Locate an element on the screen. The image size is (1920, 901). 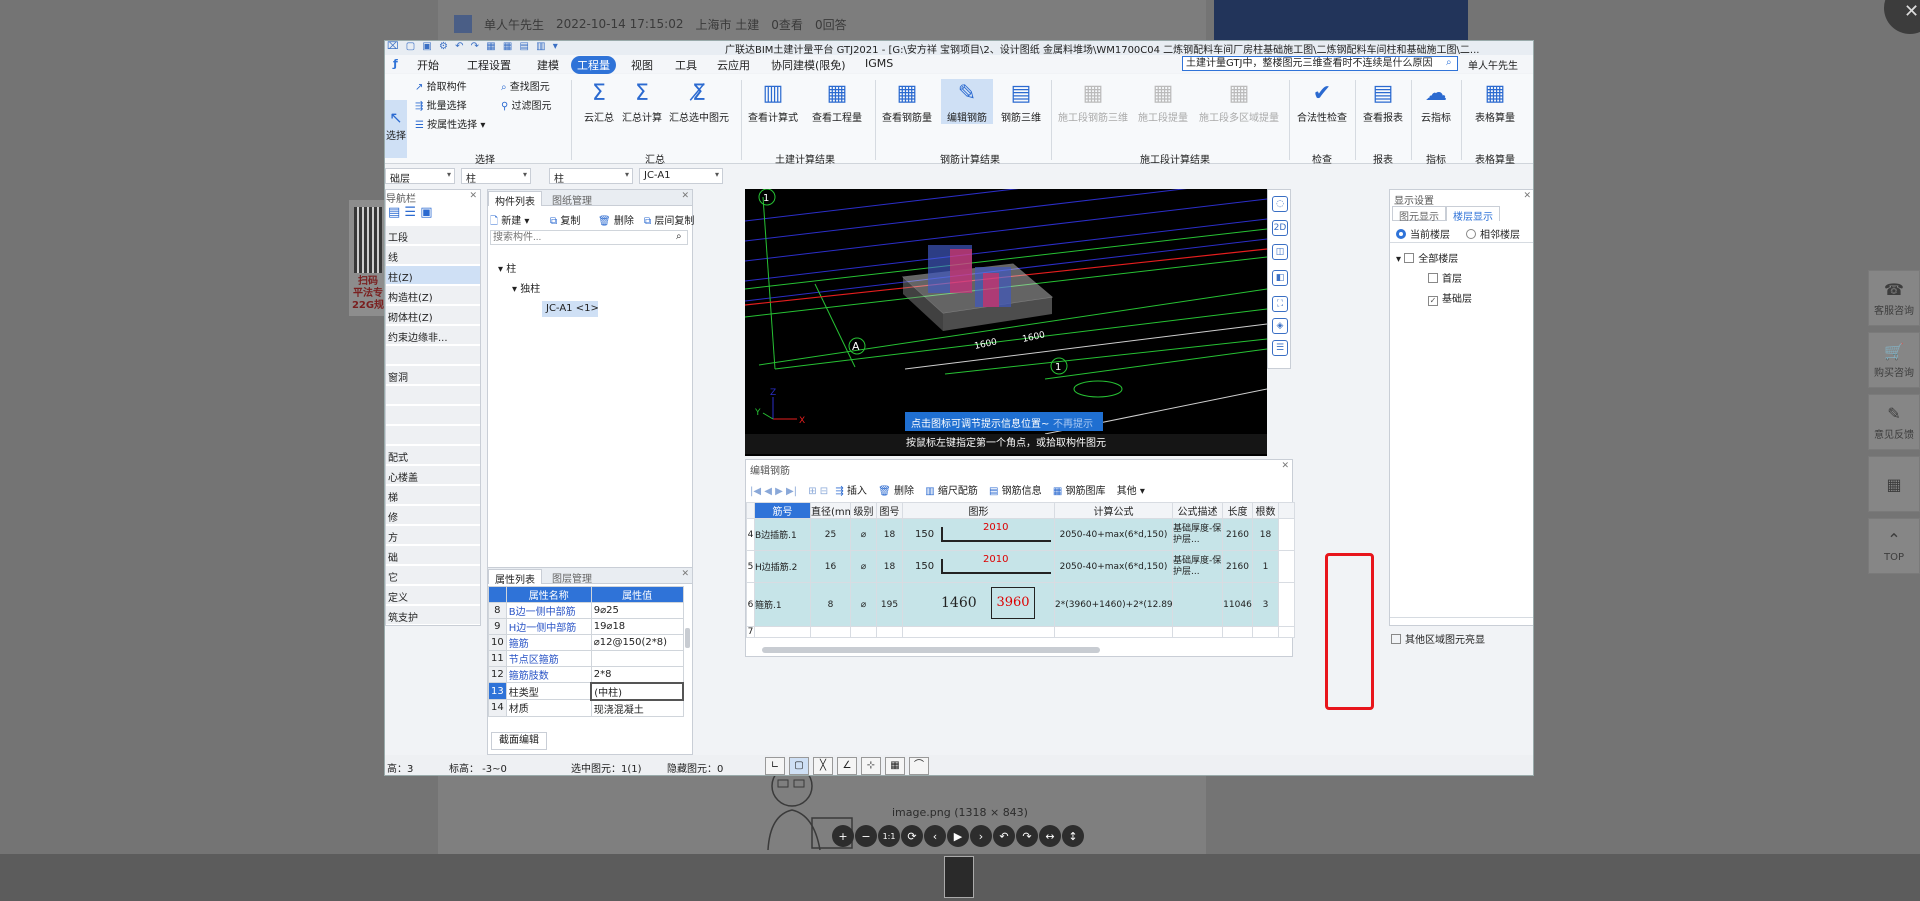
menu-quantity: 工程量 is located at coordinates (593, 65).